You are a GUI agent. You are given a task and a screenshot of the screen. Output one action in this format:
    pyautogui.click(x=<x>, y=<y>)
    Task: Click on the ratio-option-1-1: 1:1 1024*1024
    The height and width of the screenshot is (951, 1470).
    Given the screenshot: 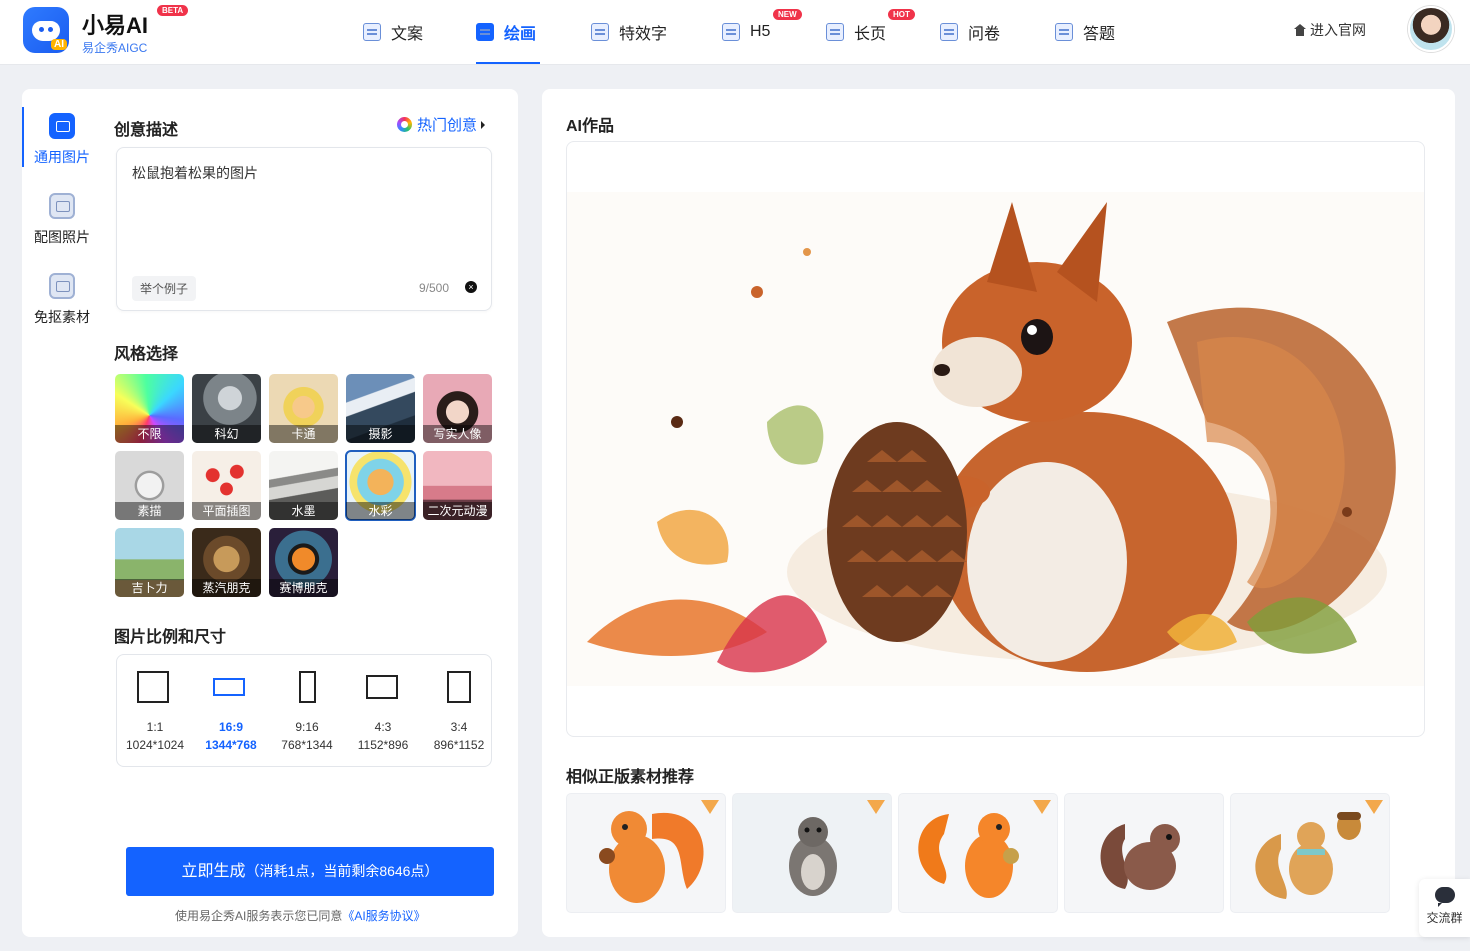 What is the action you would take?
    pyautogui.click(x=155, y=711)
    